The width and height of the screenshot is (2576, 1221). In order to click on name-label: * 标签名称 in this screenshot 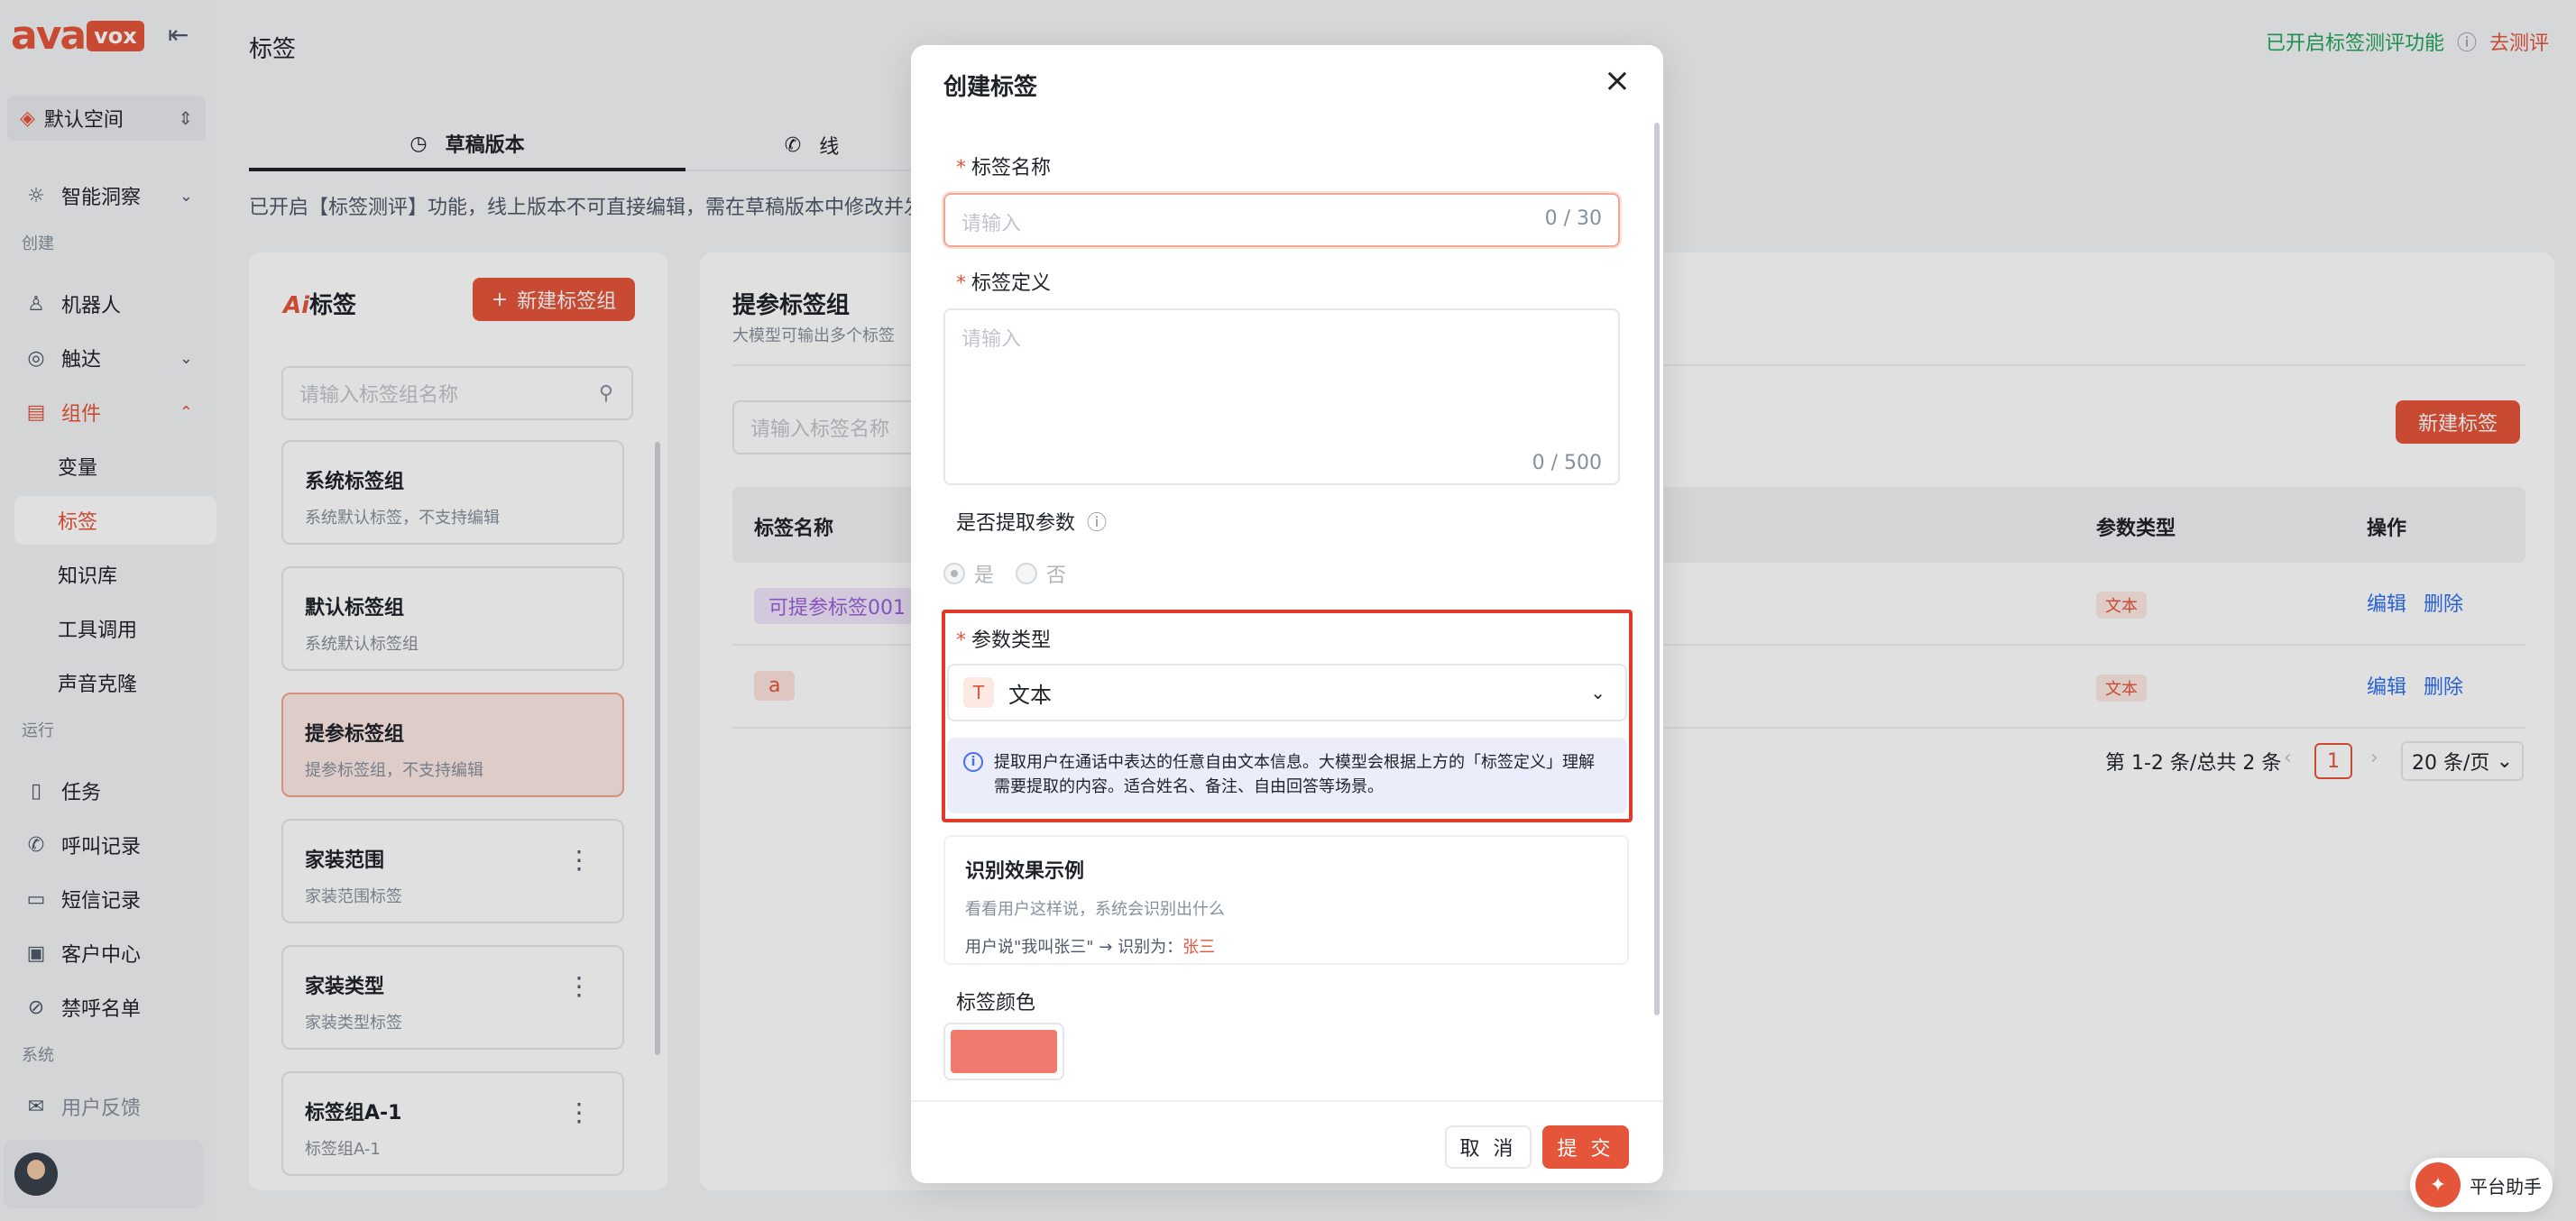, I will do `click(1003, 165)`.